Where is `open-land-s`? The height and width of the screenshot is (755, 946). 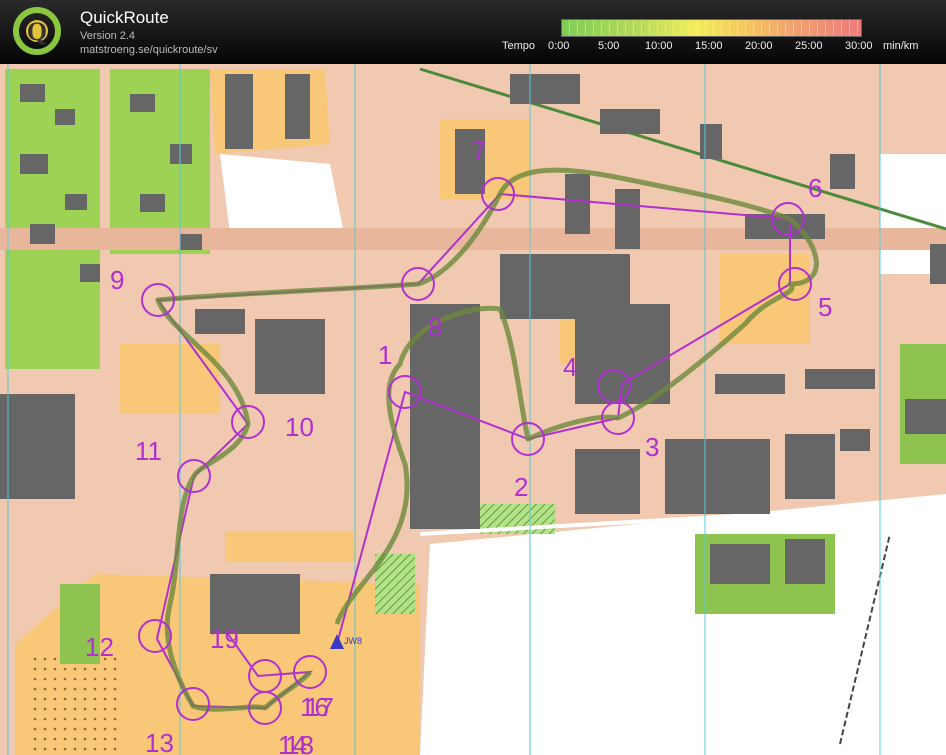
open-land-s is located at coordinates (290, 547).